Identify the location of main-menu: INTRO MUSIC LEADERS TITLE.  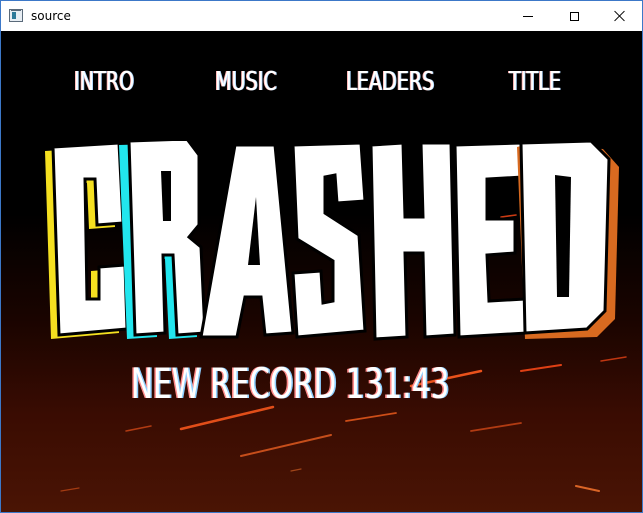
(321, 85).